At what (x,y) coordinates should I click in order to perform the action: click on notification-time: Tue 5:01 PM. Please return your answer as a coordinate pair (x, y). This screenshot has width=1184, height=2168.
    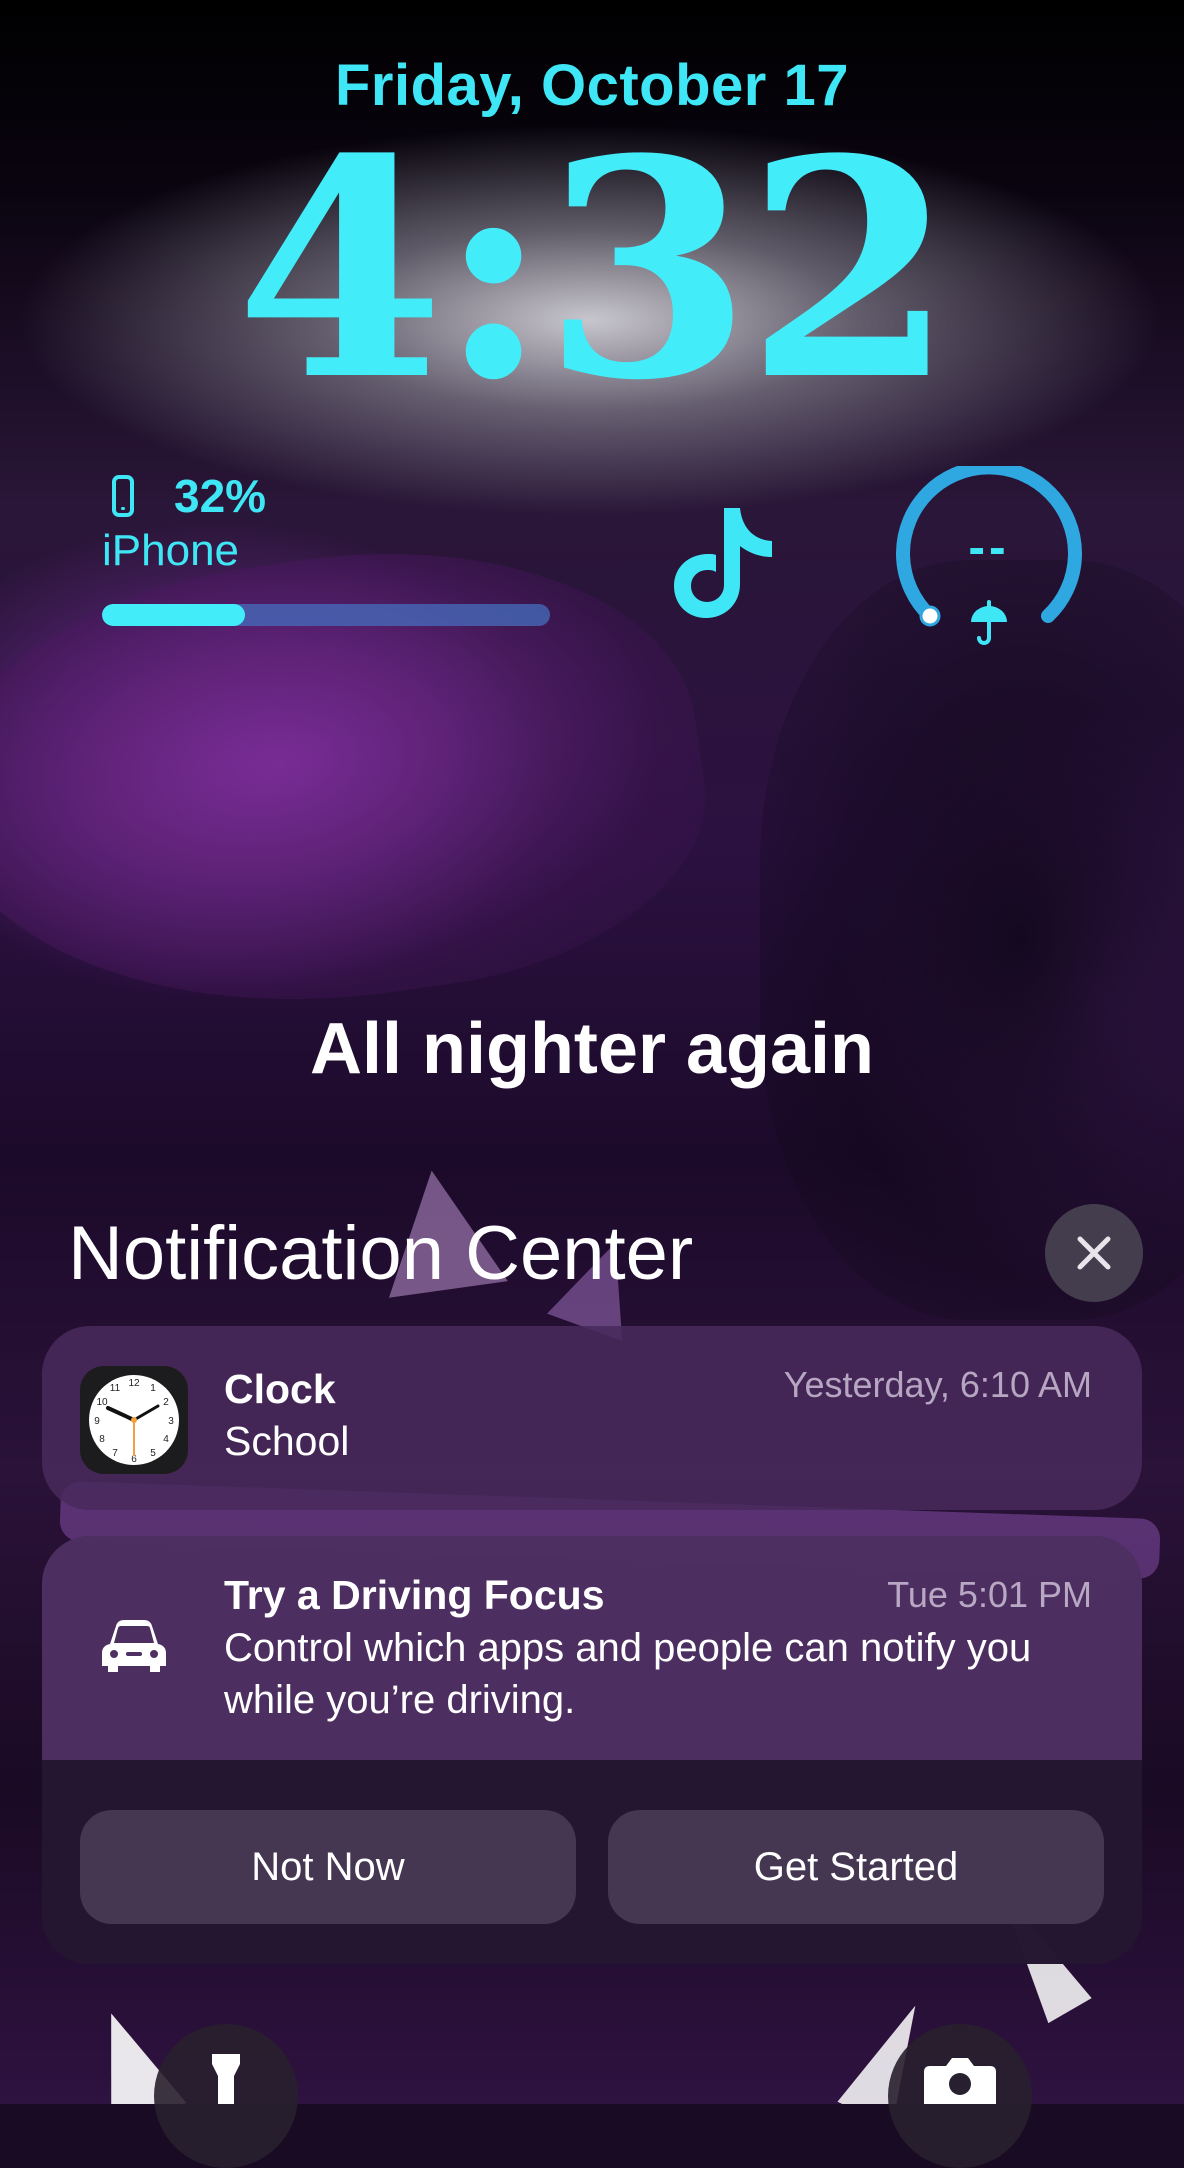
    Looking at the image, I should click on (989, 1594).